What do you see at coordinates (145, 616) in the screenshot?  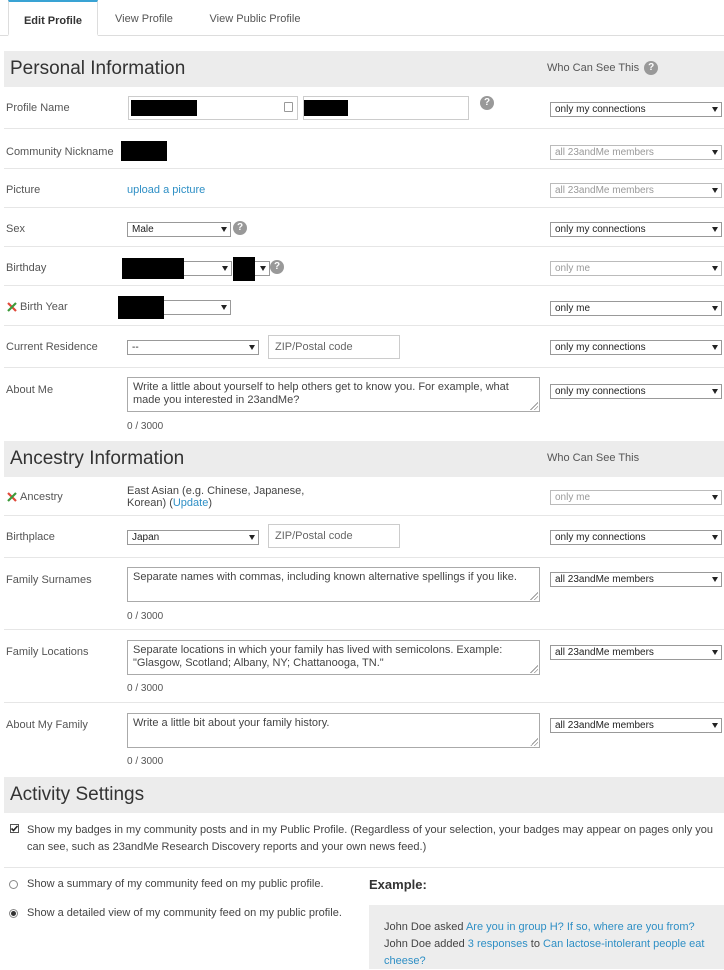 I see `family-surnames-counter: 0 / 3000` at bounding box center [145, 616].